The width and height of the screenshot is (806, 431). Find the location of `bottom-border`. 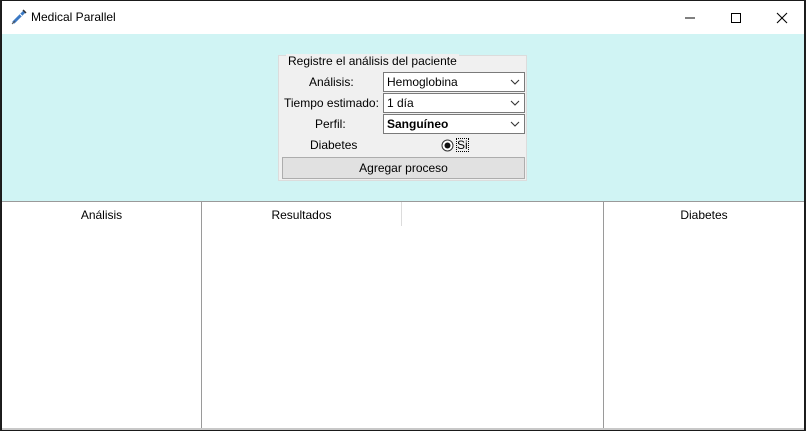

bottom-border is located at coordinates (403, 429).